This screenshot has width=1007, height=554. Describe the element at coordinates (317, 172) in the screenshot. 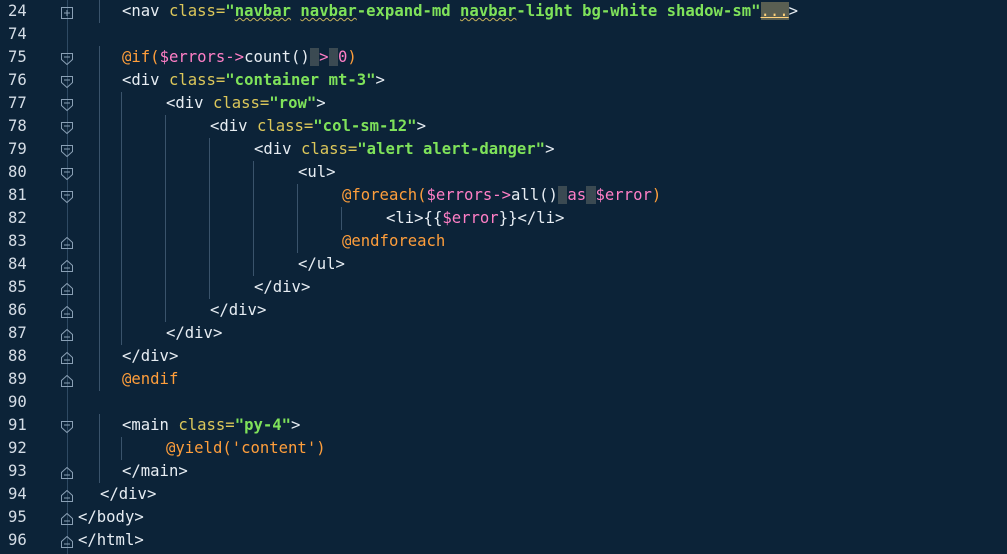

I see `code-text: <ul>` at that location.